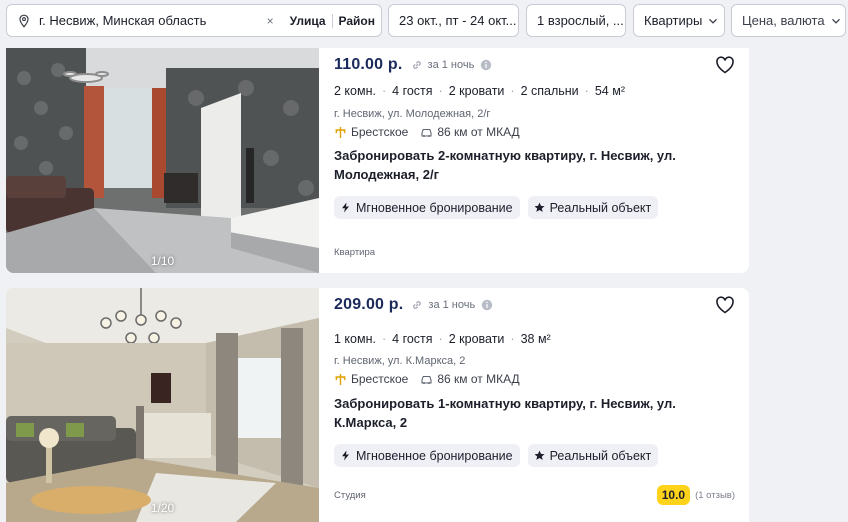  What do you see at coordinates (369, 304) in the screenshot?
I see `price: 209.00 р.` at bounding box center [369, 304].